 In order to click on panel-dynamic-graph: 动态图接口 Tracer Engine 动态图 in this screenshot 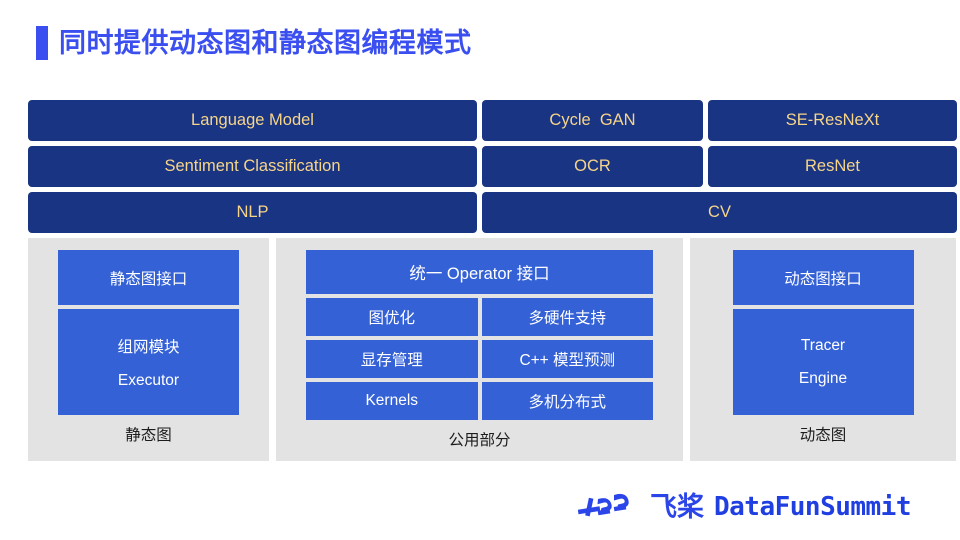, I will do `click(823, 349)`.